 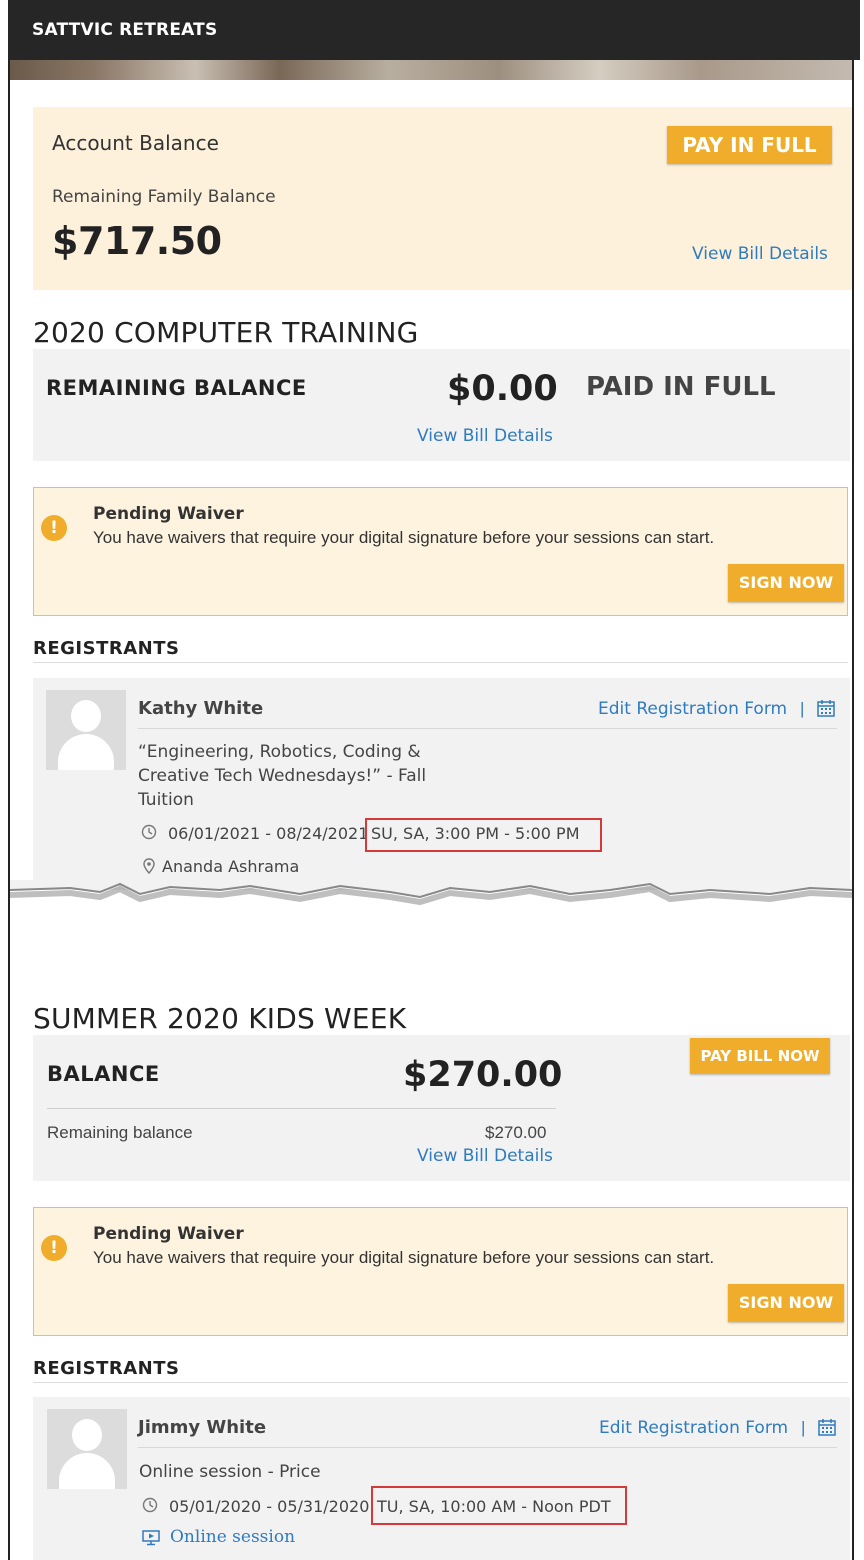 What do you see at coordinates (120, 1132) in the screenshot?
I see `remaining-balance-label: Remaining balance` at bounding box center [120, 1132].